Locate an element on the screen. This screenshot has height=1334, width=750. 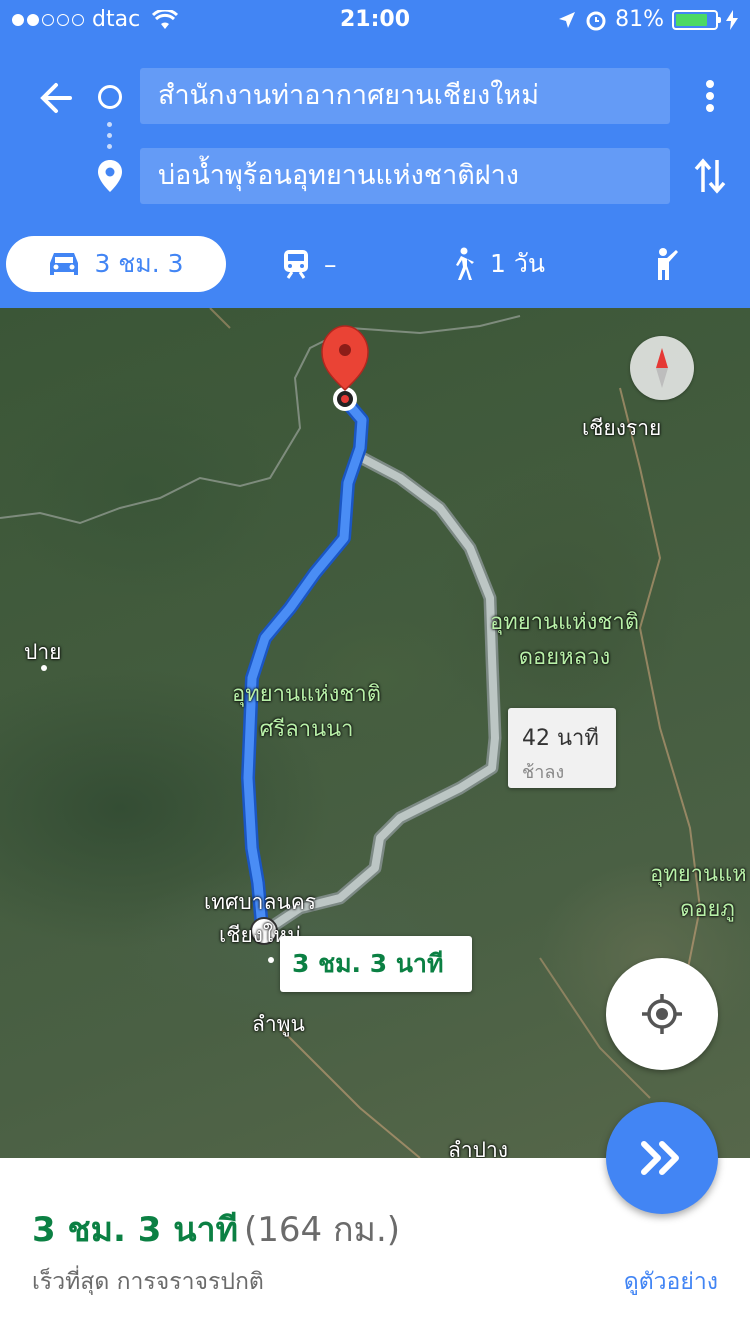
status-bar: dtac 21:00 81% is located at coordinates (375, 20).